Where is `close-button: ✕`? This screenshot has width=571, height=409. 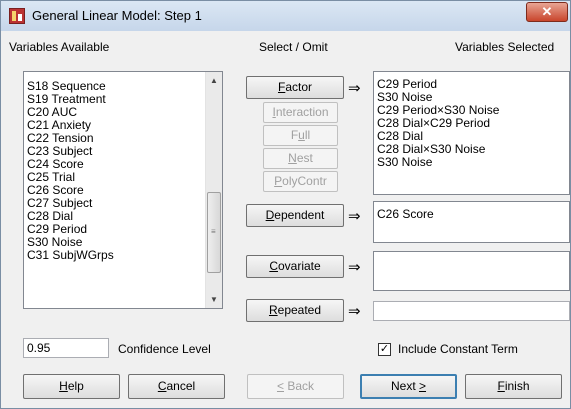 close-button: ✕ is located at coordinates (547, 12).